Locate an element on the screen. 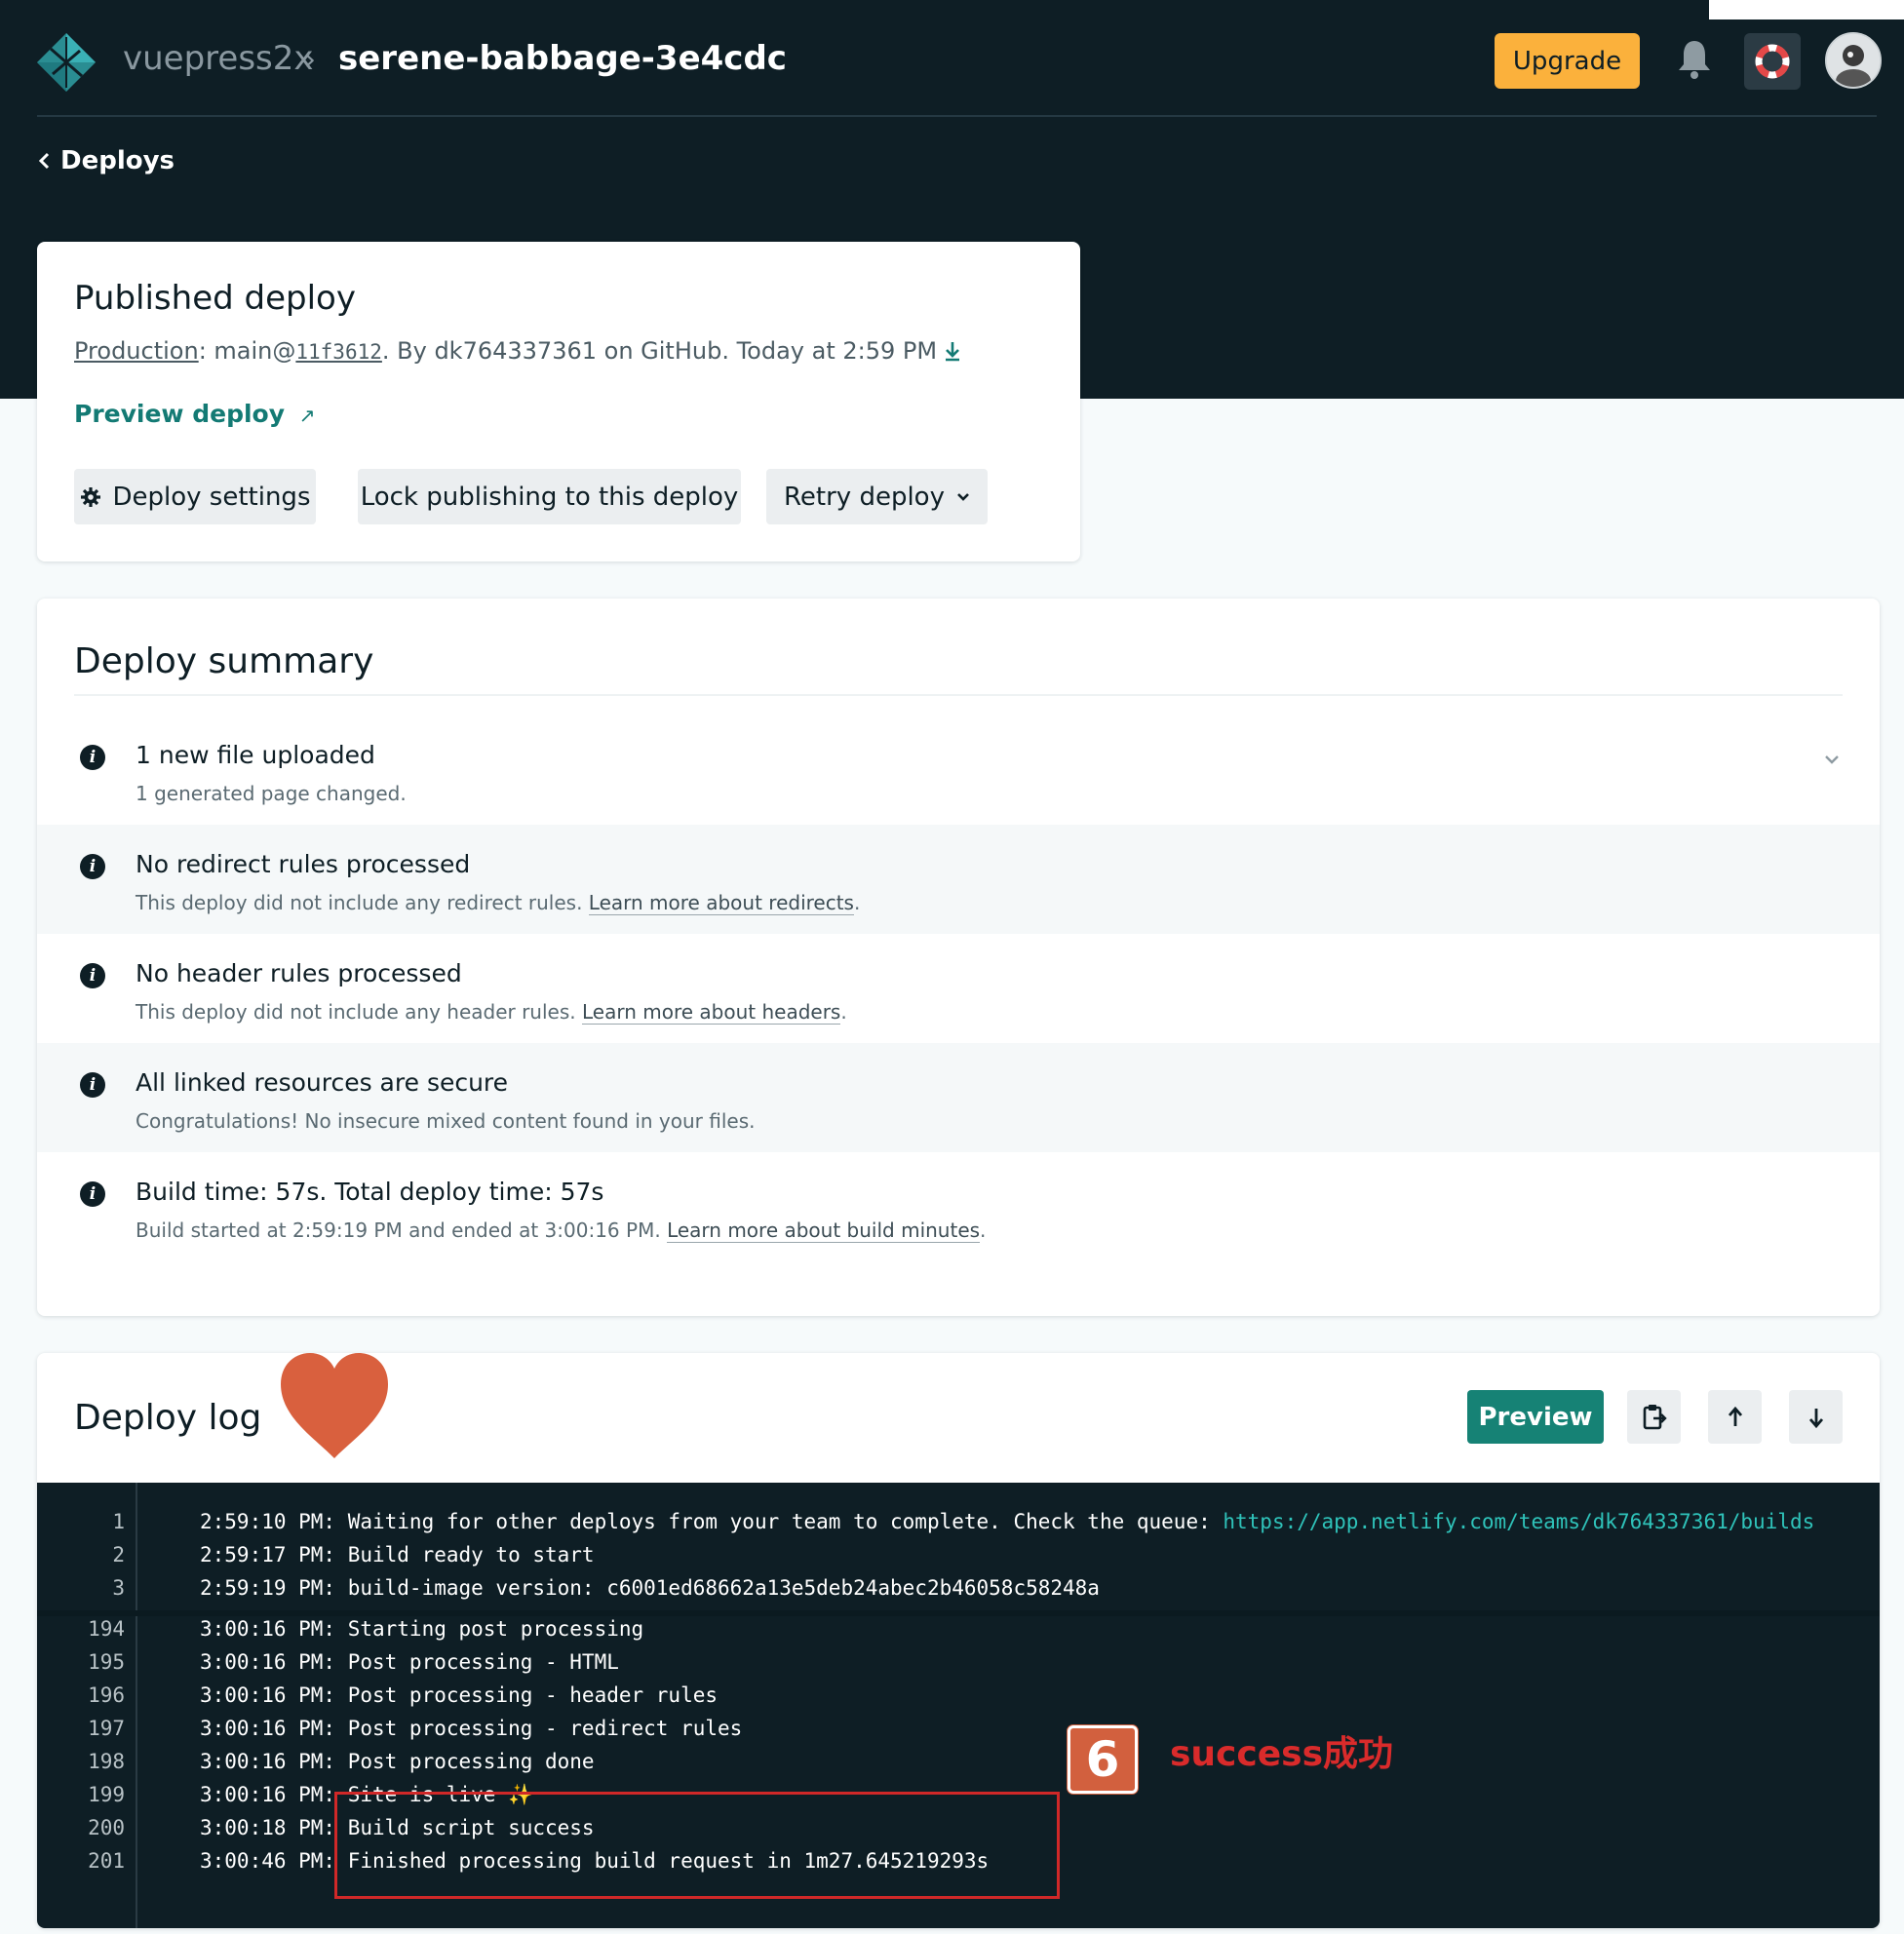  summary-detail-text: 1 generated page changed. is located at coordinates (271, 794).